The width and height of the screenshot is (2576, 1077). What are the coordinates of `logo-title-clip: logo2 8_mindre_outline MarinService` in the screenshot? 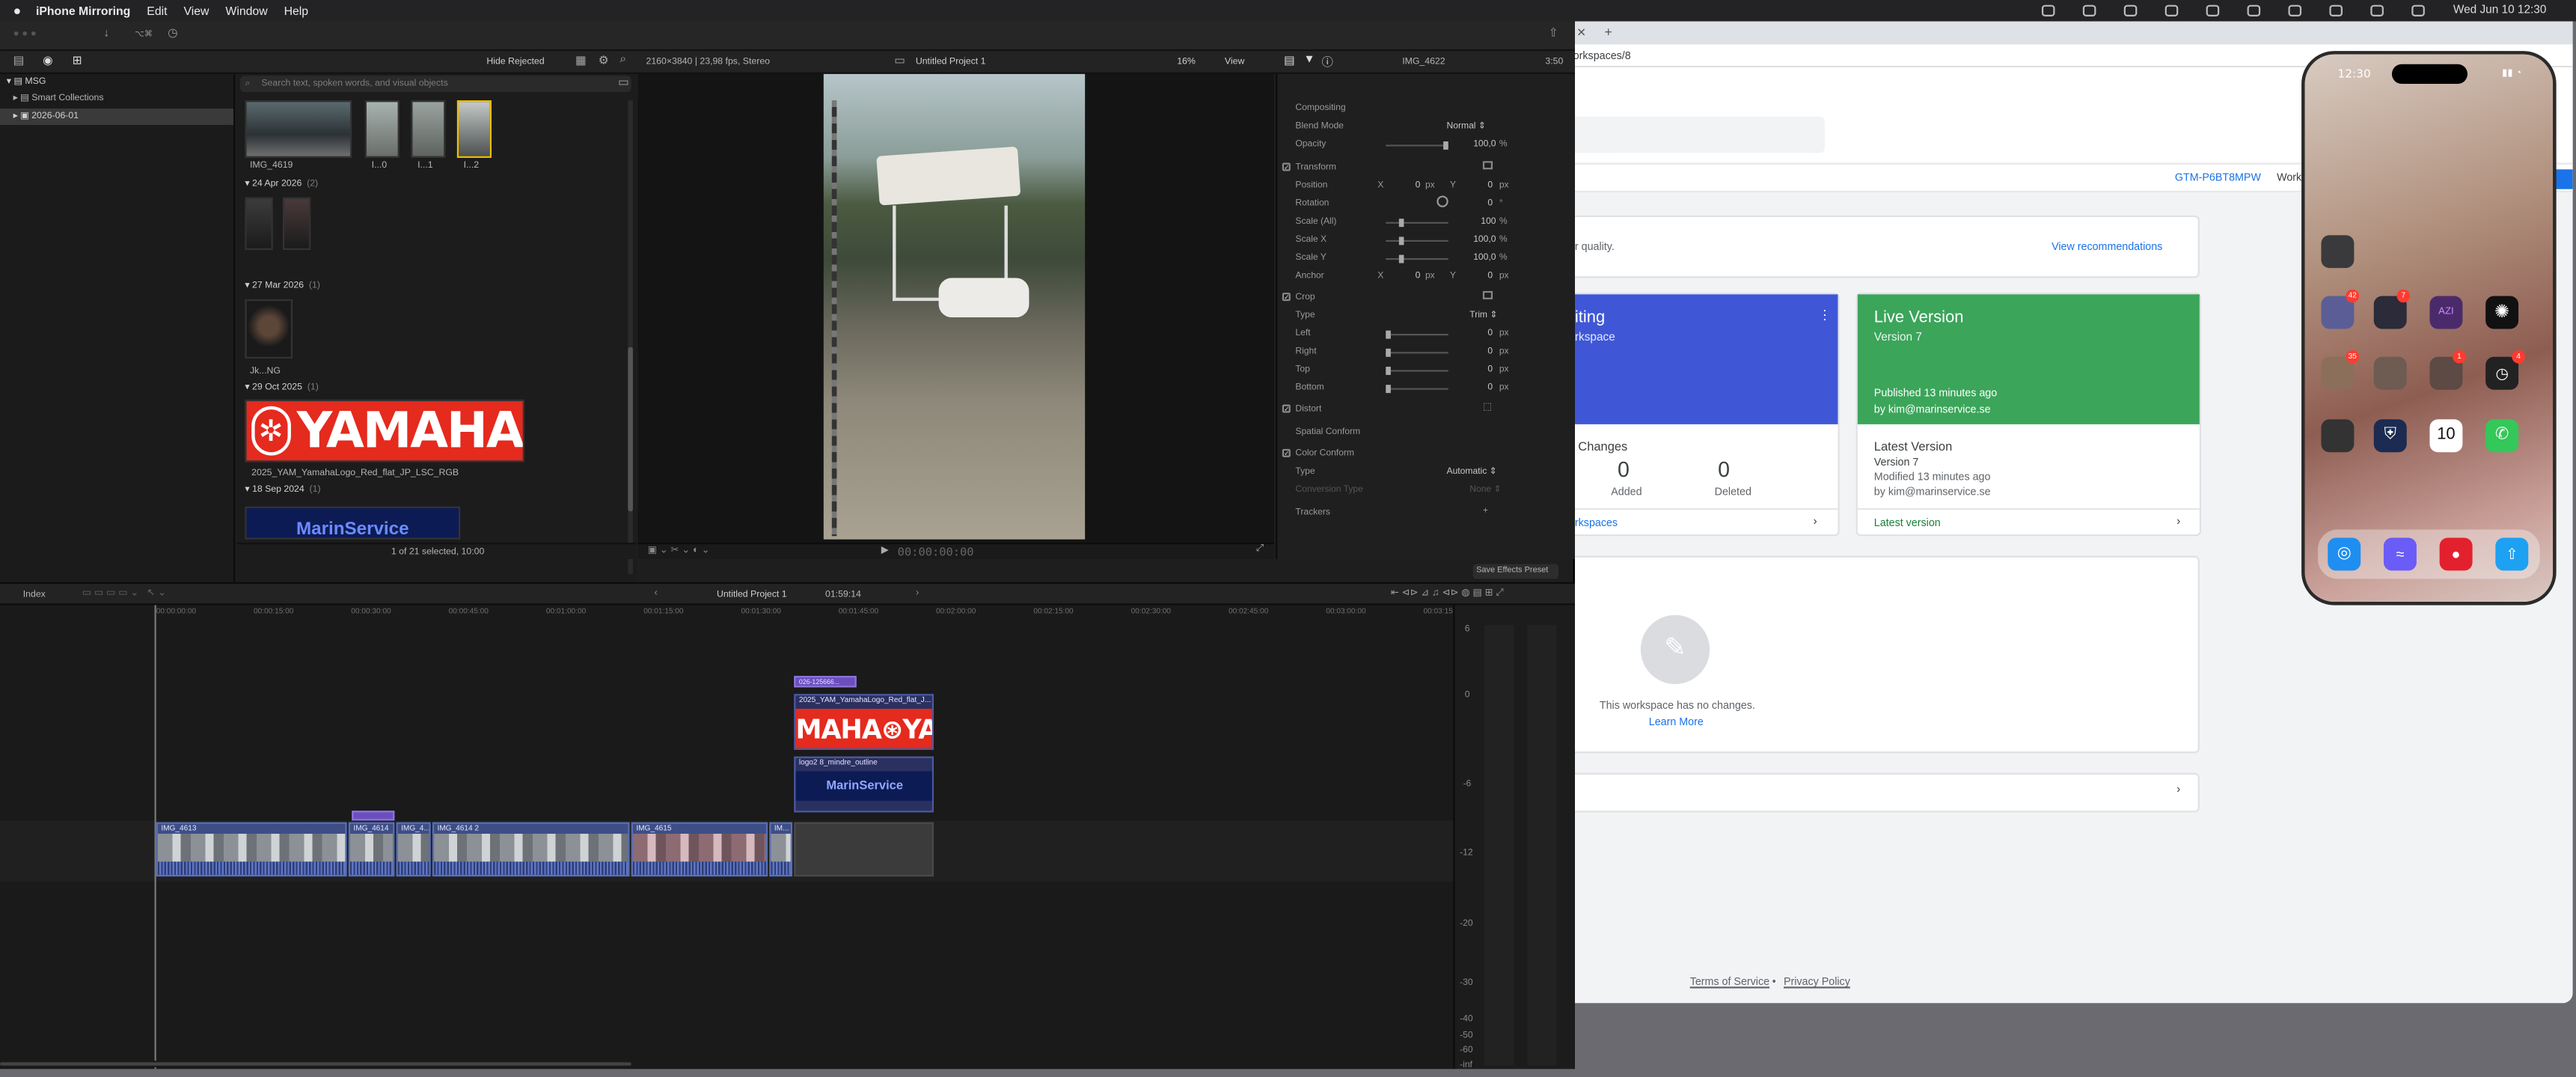 It's located at (864, 784).